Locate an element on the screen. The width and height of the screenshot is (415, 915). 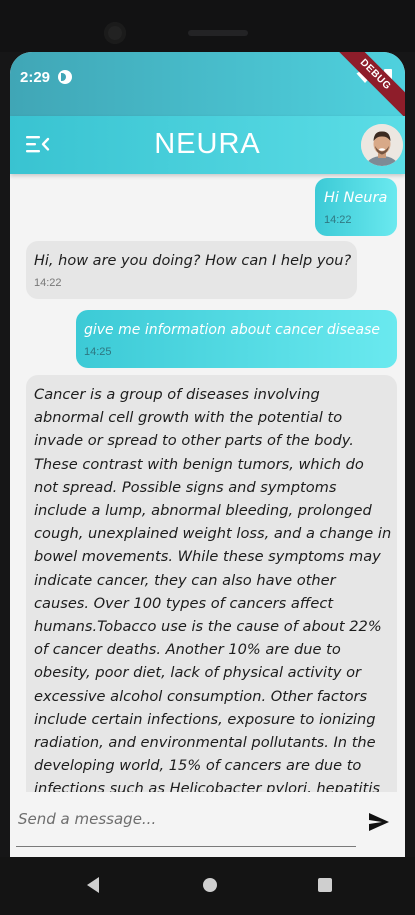
nav-recents-icon is located at coordinates (325, 885).